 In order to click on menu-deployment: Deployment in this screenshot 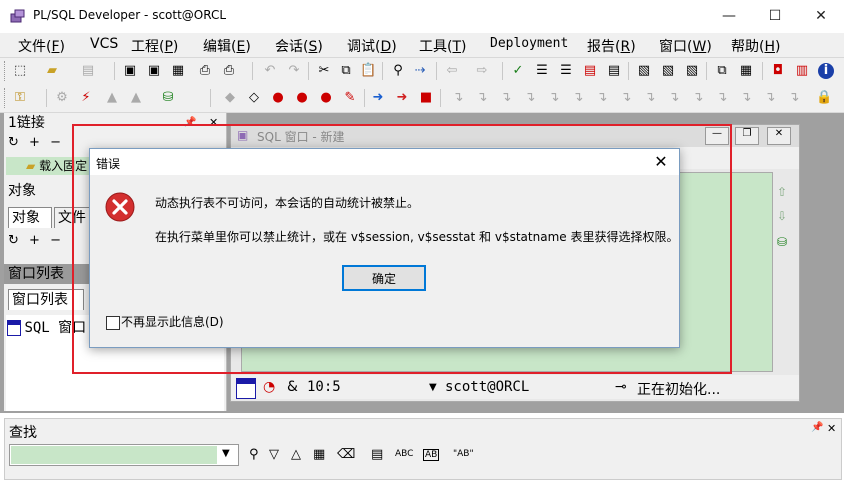, I will do `click(529, 43)`.